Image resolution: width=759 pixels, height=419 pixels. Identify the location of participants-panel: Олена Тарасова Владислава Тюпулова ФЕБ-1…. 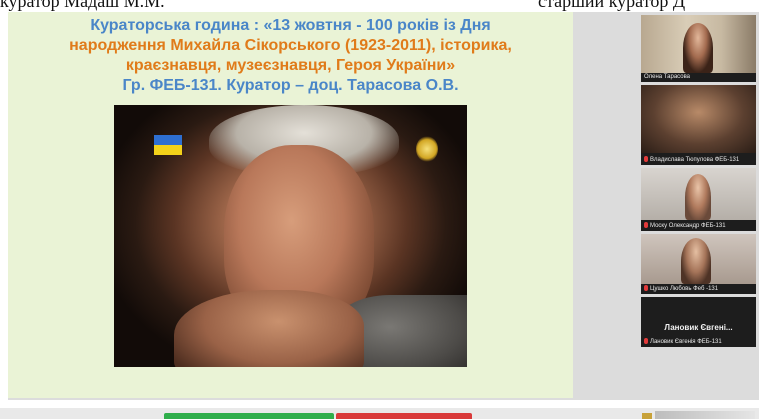
(698, 181).